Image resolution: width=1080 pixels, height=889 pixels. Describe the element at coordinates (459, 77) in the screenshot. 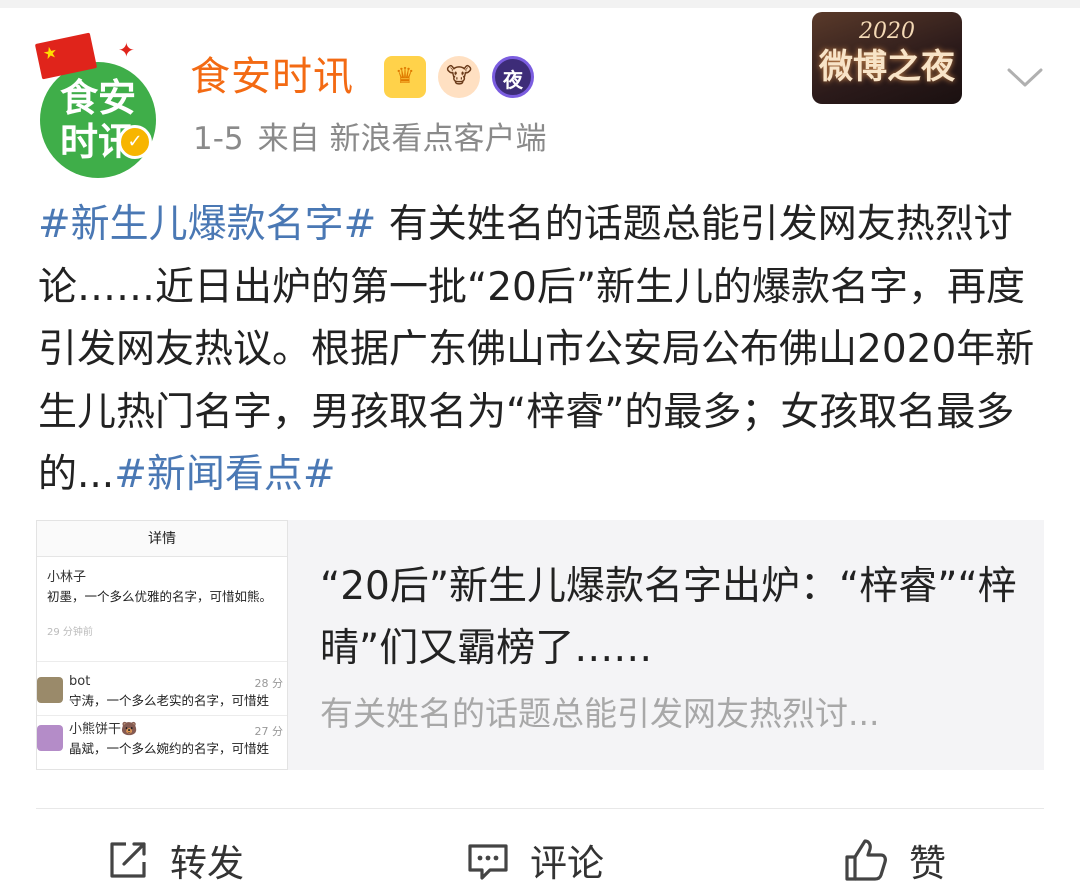

I see `cow-badge-icon: 🐮` at that location.